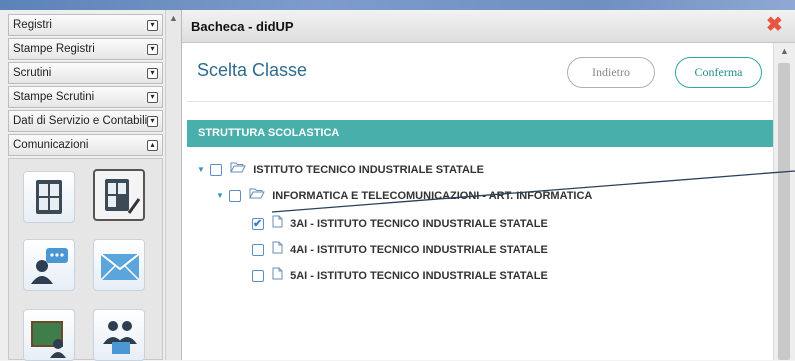 The height and width of the screenshot is (361, 795). Describe the element at coordinates (784, 211) in the screenshot. I see `scrollbar-thumb` at that location.